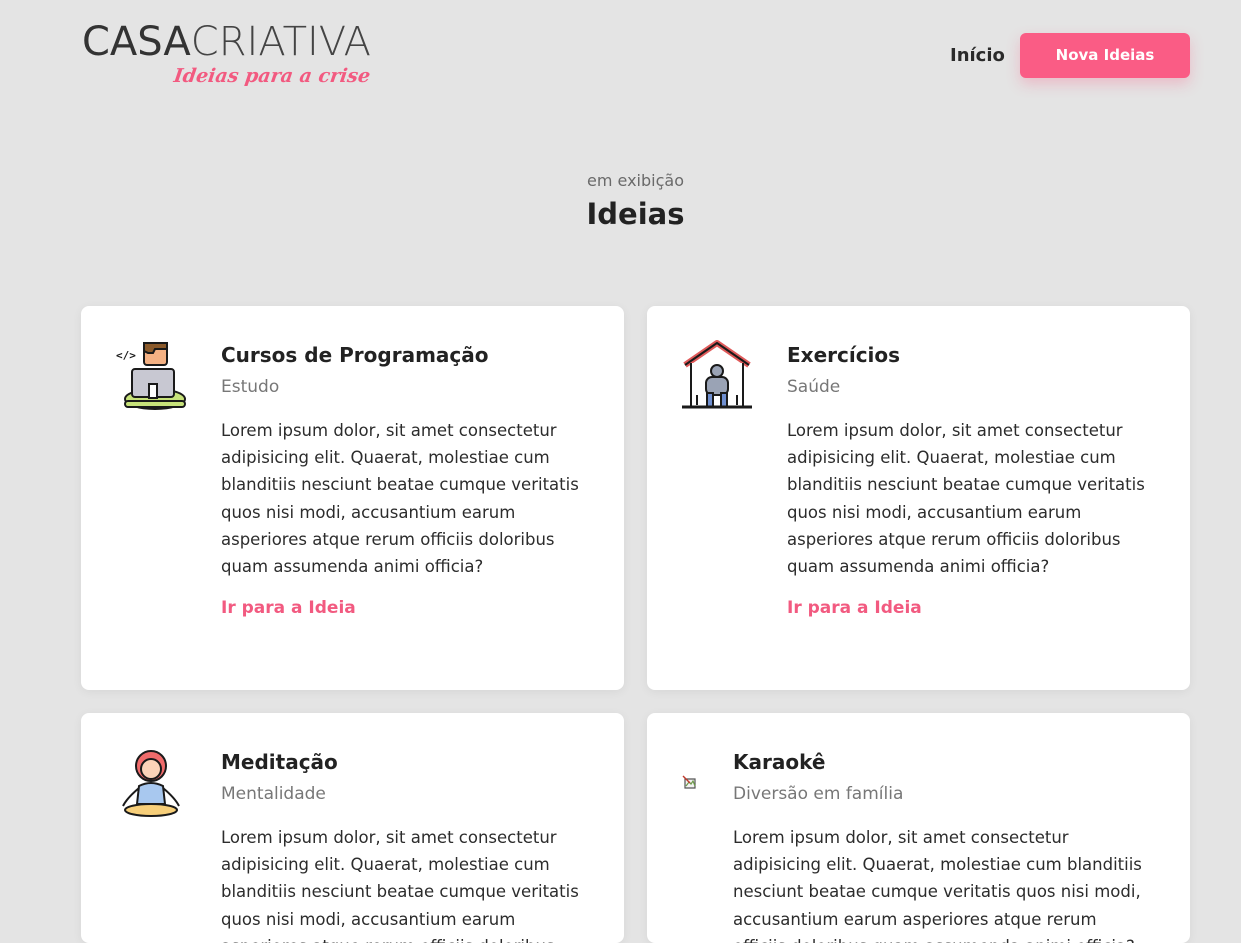 Image resolution: width=1241 pixels, height=943 pixels. What do you see at coordinates (250, 387) in the screenshot?
I see `card-category: Estudo` at bounding box center [250, 387].